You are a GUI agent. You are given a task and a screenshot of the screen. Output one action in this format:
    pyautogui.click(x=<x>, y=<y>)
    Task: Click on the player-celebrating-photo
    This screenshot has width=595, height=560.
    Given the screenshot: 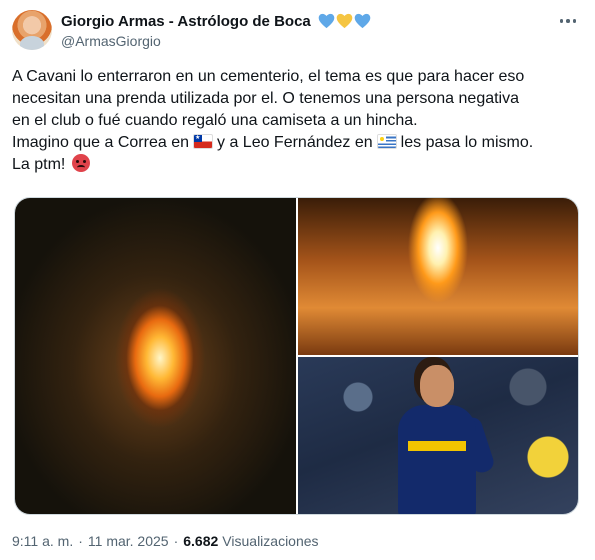 What is the action you would take?
    pyautogui.click(x=438, y=435)
    